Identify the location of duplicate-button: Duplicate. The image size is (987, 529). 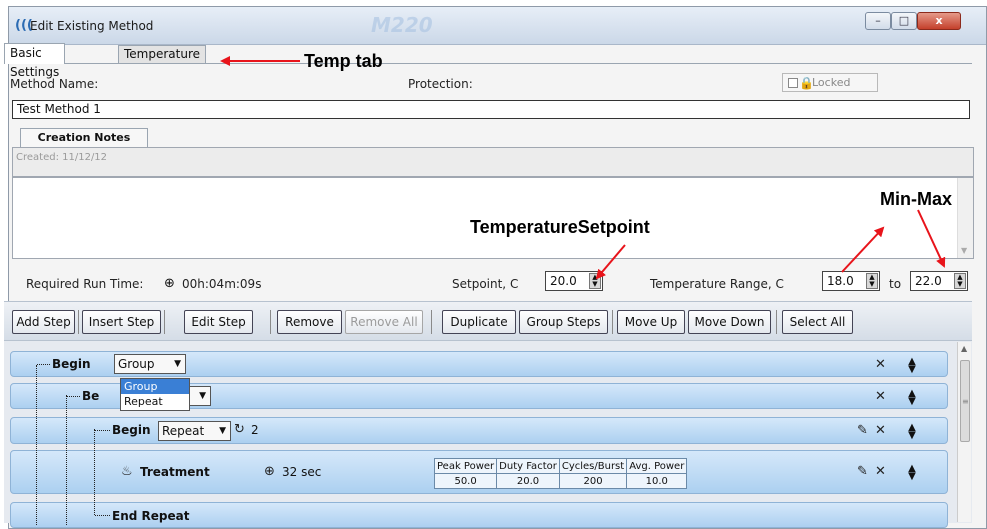
(479, 322).